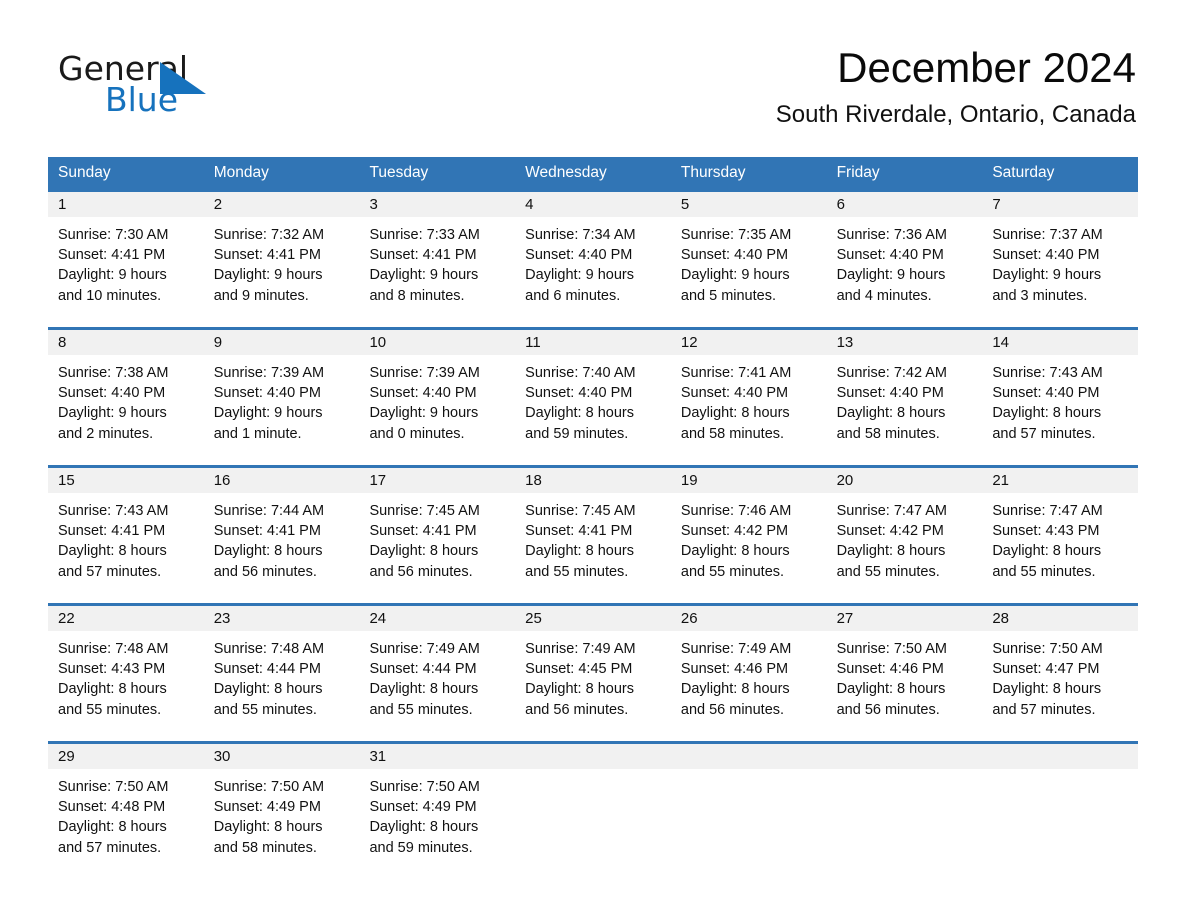 The height and width of the screenshot is (918, 1188). I want to click on day-number: 2, so click(282, 204).